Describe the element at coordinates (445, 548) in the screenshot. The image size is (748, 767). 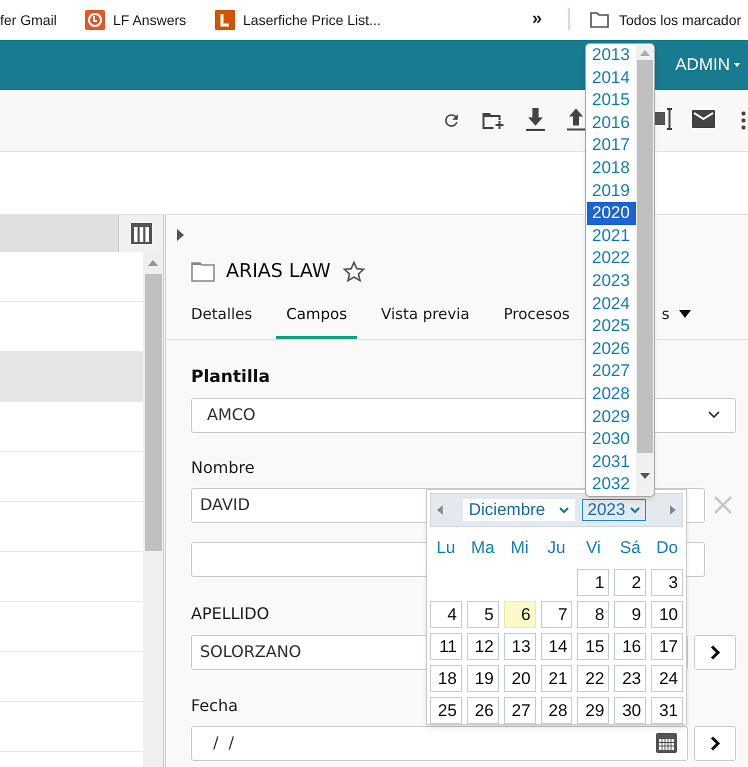
I see `weekday-label: Lu` at that location.